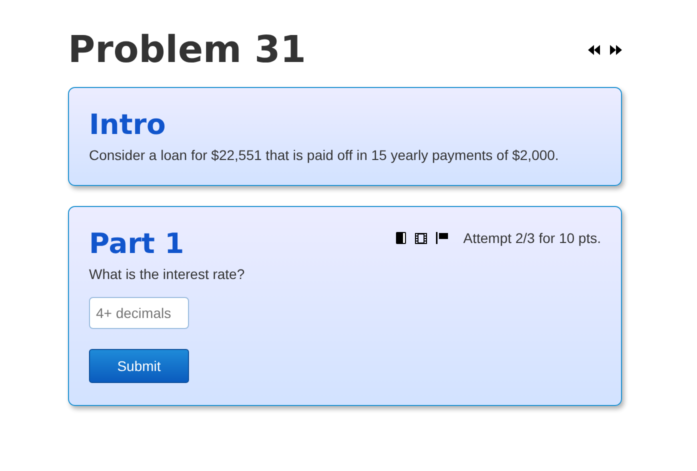  I want to click on flag-icon, so click(442, 238).